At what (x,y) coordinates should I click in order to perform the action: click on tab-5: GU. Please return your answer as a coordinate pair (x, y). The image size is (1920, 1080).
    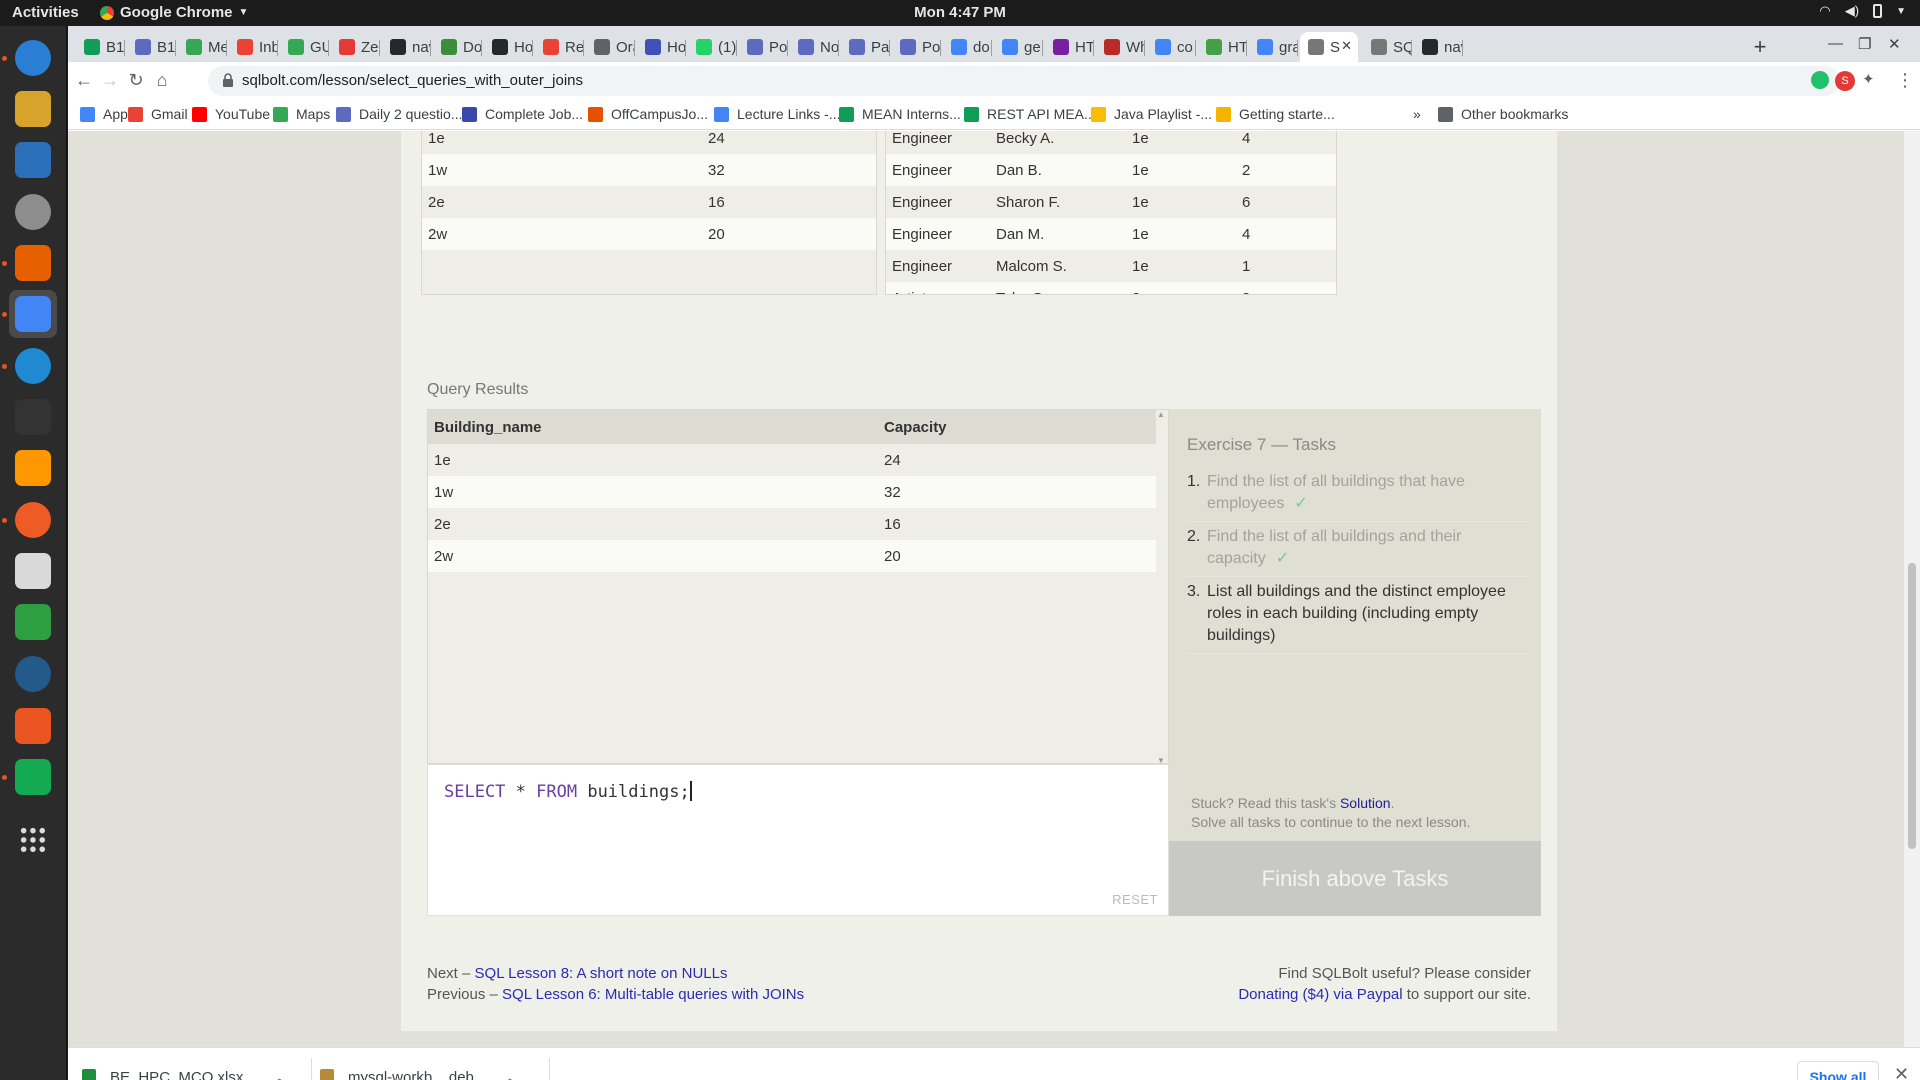
    Looking at the image, I should click on (304, 47).